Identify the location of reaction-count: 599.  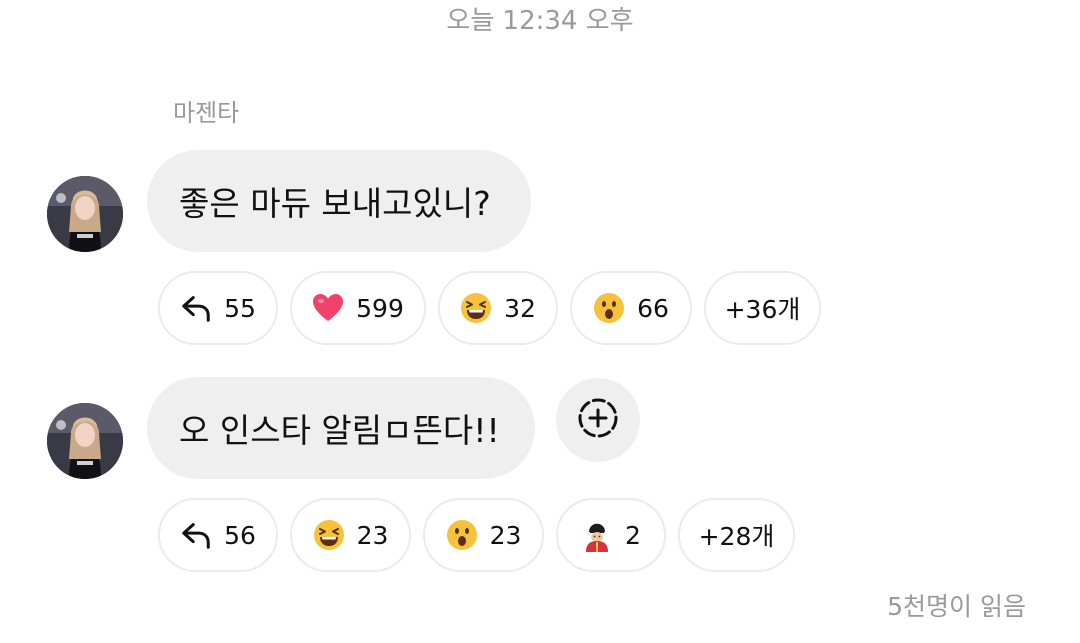
(380, 308).